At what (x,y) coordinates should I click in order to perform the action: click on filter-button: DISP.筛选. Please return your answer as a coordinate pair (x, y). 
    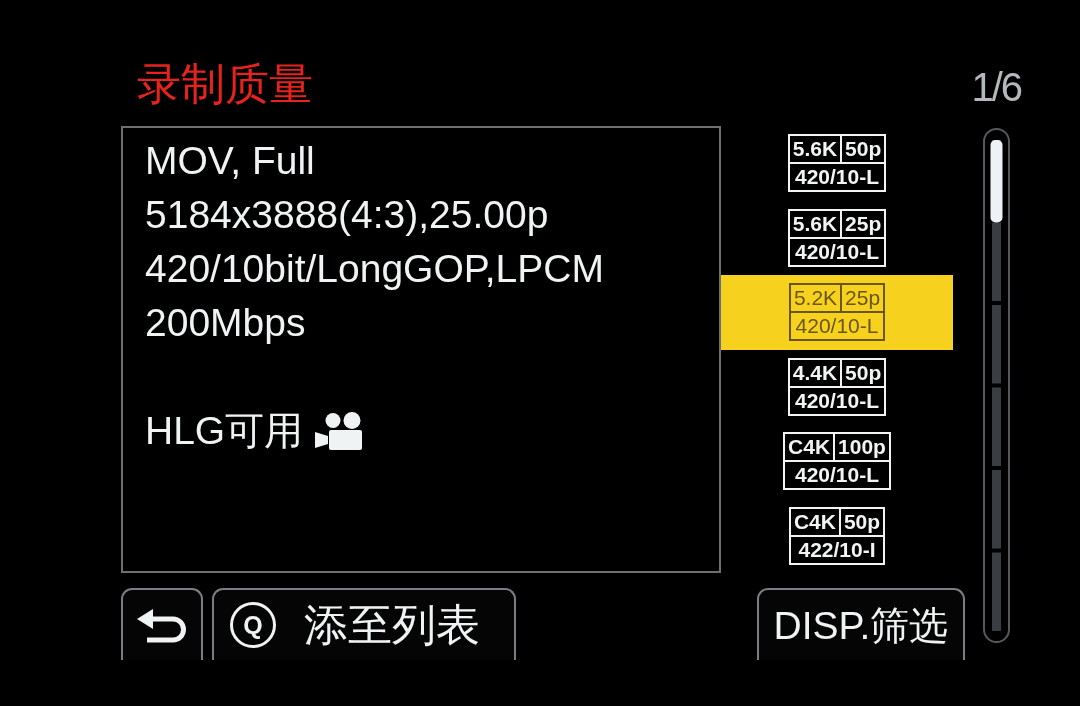
    Looking at the image, I should click on (861, 624).